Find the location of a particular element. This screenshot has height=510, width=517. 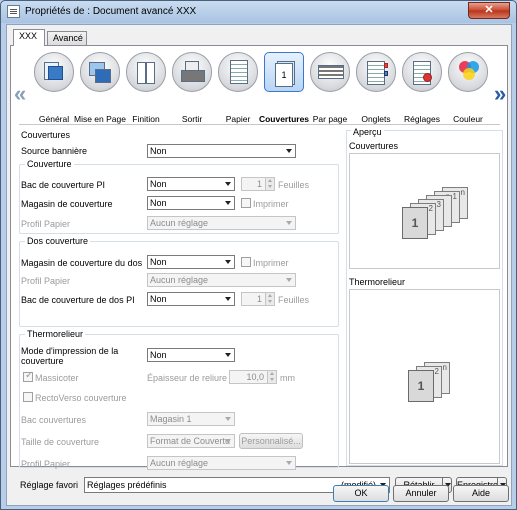

bac-couvertures-value: Magasin 1 is located at coordinates (171, 419).